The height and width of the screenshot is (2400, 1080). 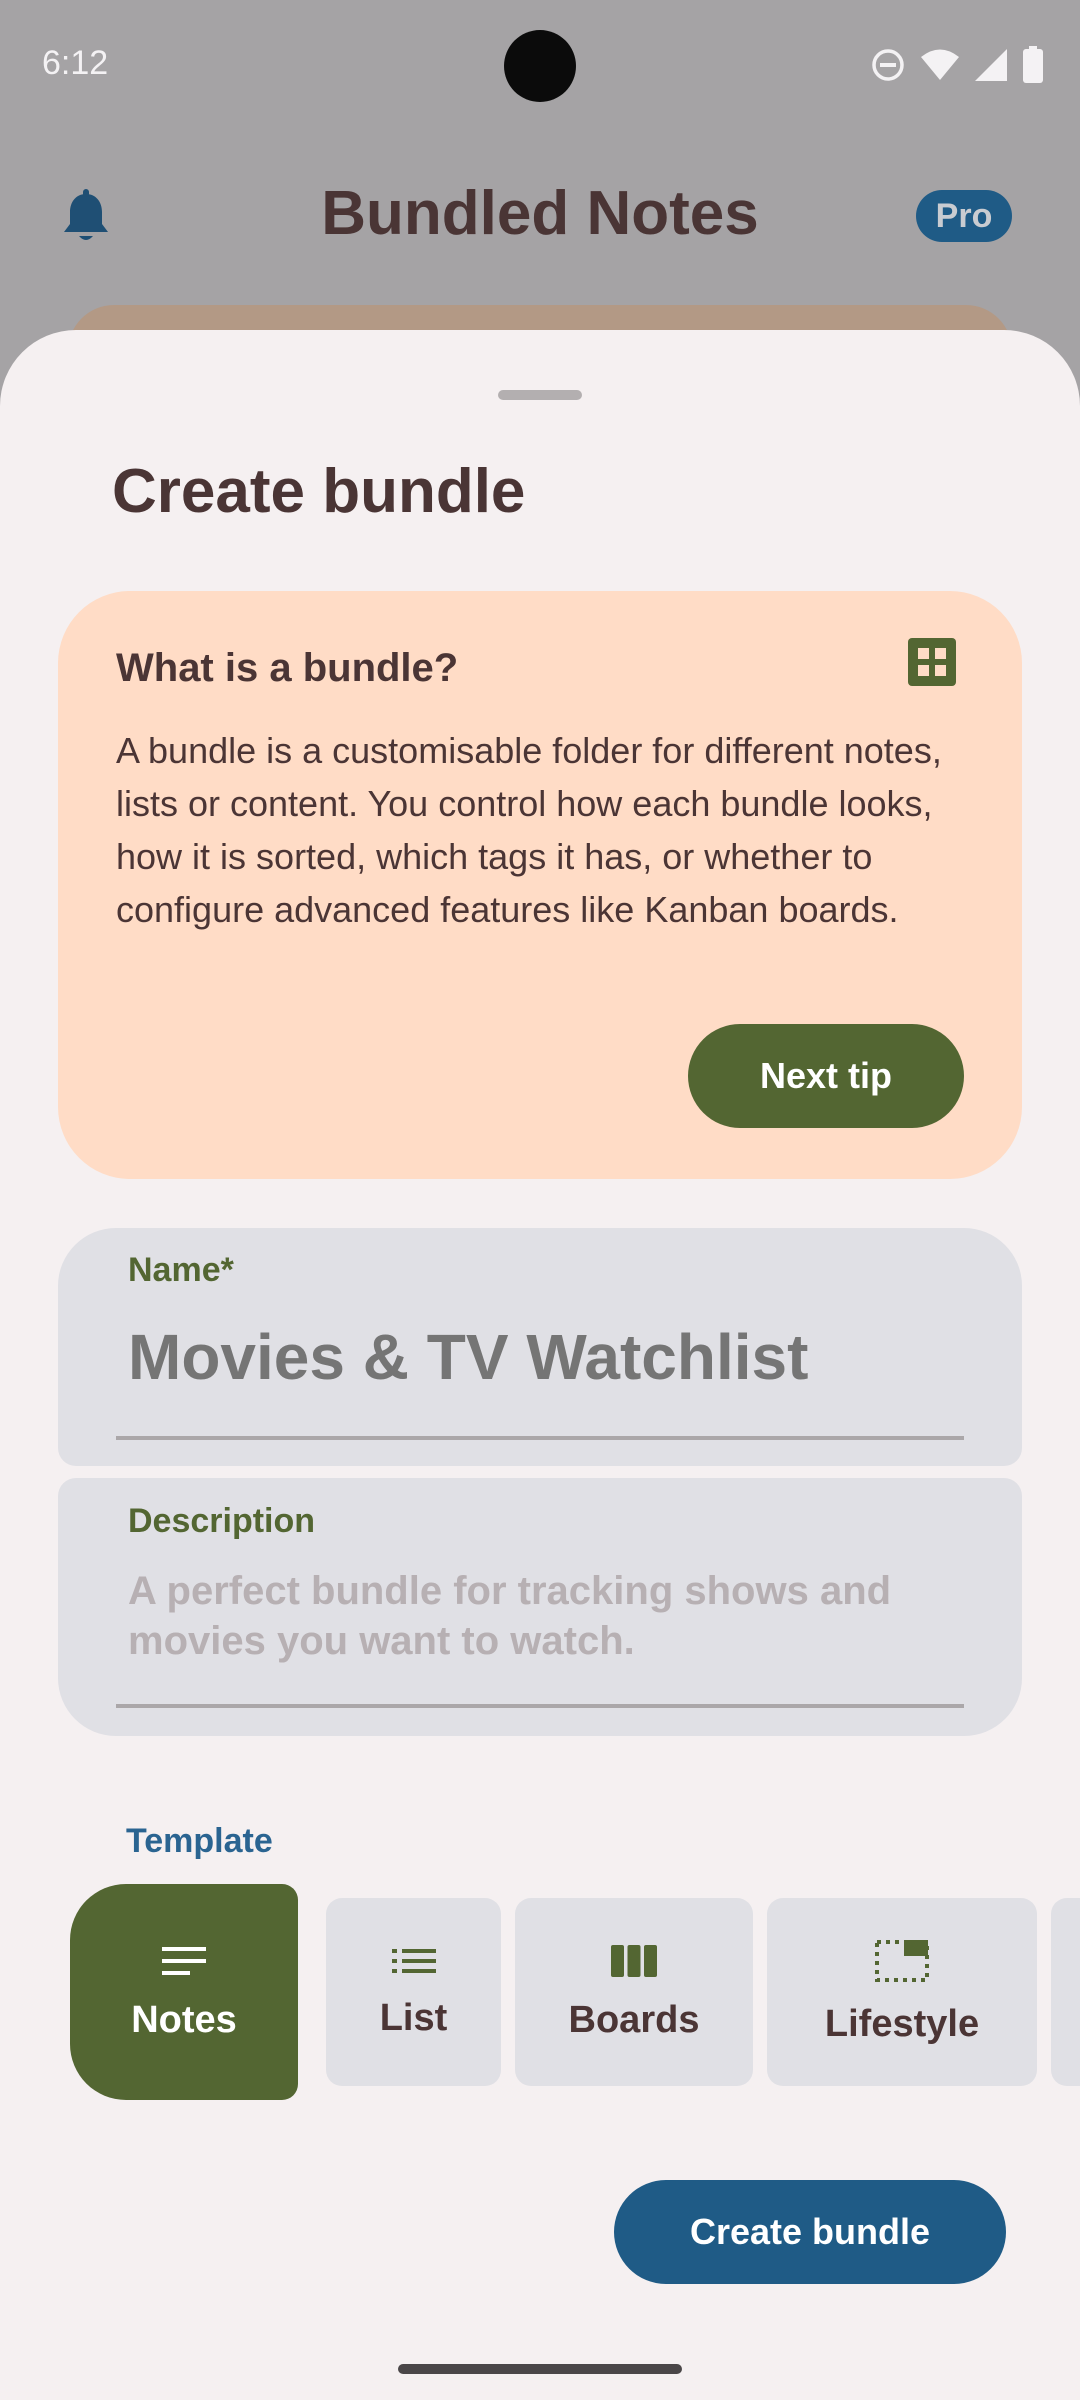 What do you see at coordinates (540, 1706) in the screenshot?
I see `description-field-underline` at bounding box center [540, 1706].